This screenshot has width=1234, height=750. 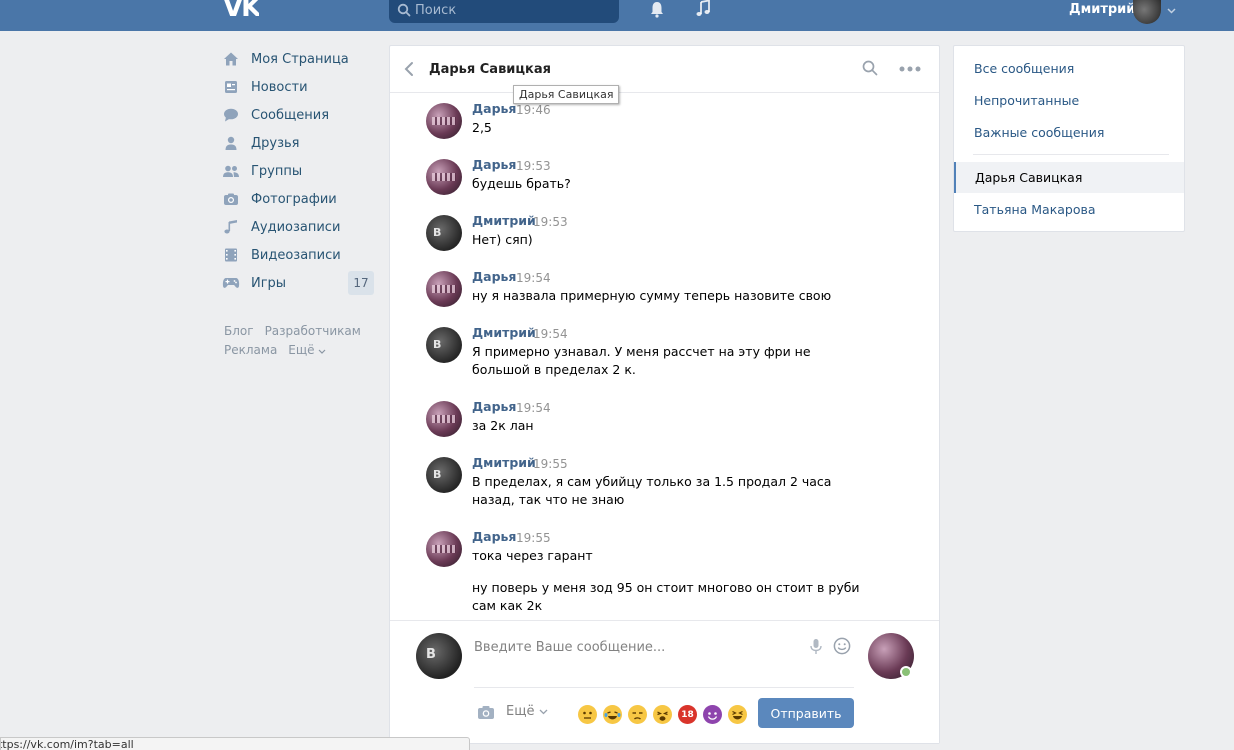 What do you see at coordinates (533, 110) in the screenshot?
I see `message-time: 19:46` at bounding box center [533, 110].